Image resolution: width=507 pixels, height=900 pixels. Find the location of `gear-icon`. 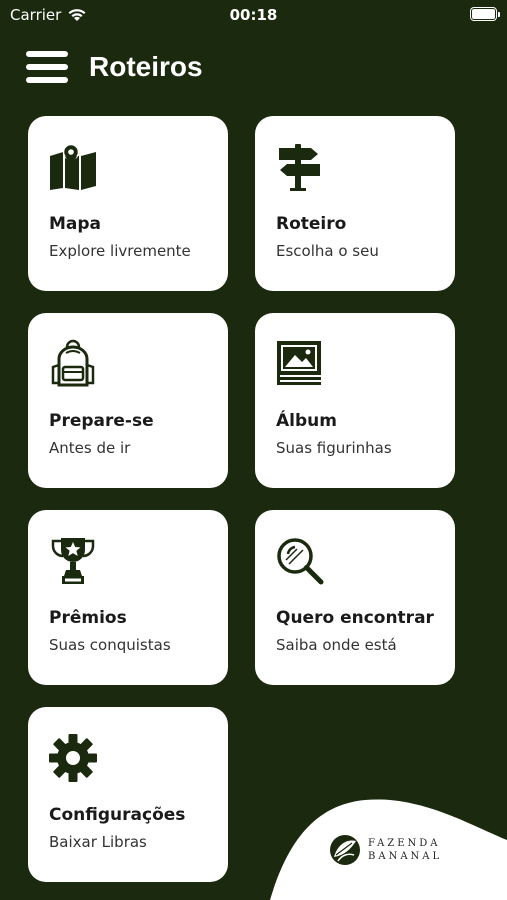

gear-icon is located at coordinates (73, 758).